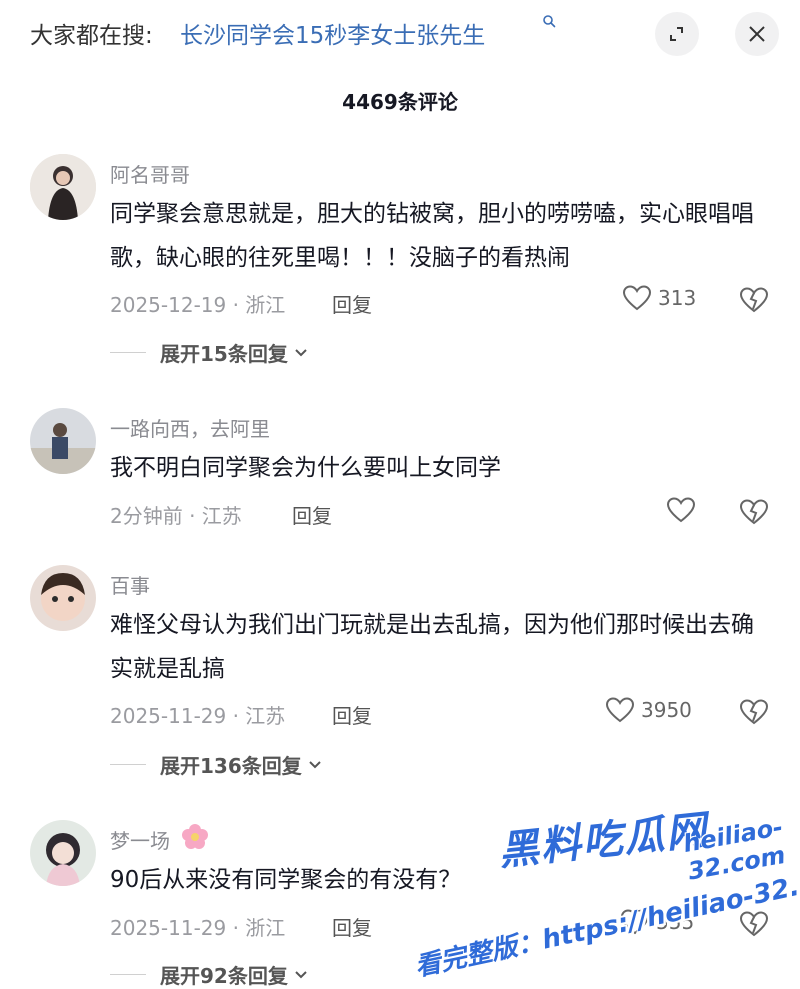 This screenshot has height=989, width=800. I want to click on flower-icon, so click(195, 836).